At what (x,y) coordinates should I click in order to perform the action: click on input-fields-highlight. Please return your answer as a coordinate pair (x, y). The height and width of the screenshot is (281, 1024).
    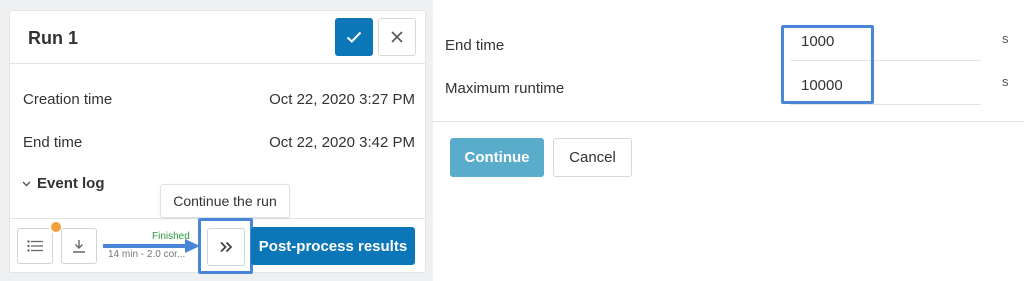
    Looking at the image, I should click on (827, 64).